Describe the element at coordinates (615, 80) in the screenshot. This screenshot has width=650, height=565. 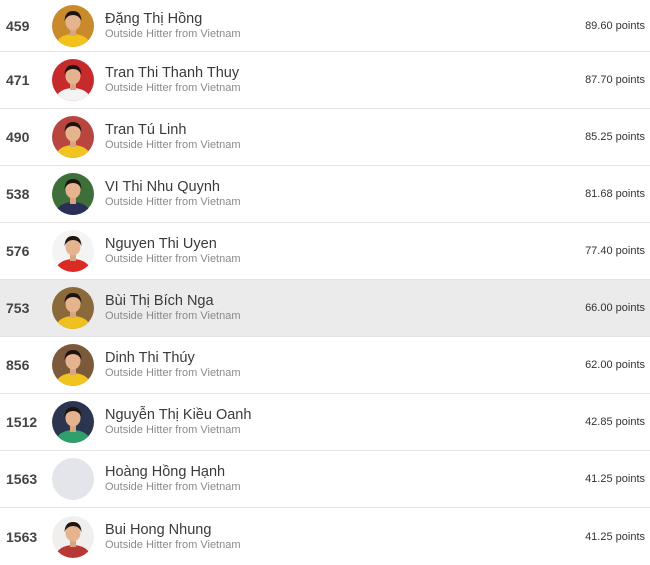
I see `player-points: 87.70 points` at that location.